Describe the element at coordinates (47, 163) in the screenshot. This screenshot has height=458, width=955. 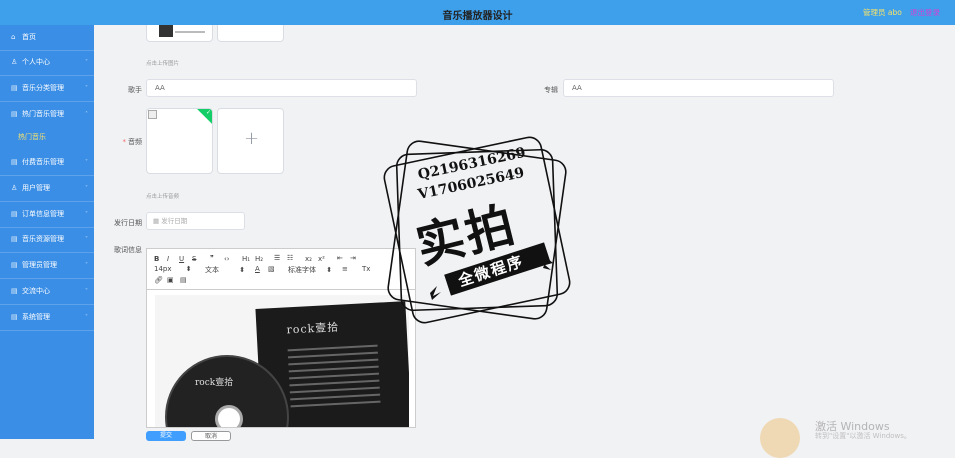
I see `sidebar-item-paid-music: ▤ 付费音乐管理 ˅` at that location.